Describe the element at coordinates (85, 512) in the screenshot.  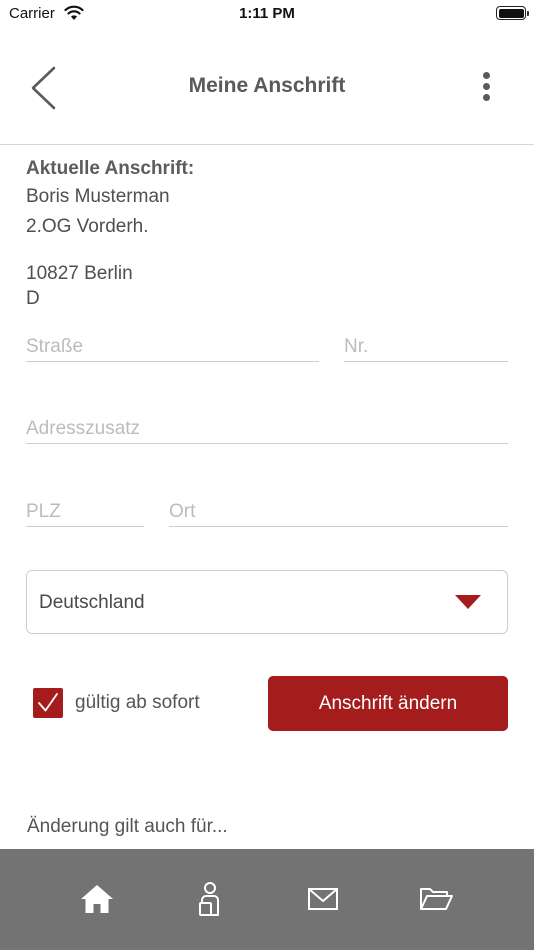
I see `zip-input` at that location.